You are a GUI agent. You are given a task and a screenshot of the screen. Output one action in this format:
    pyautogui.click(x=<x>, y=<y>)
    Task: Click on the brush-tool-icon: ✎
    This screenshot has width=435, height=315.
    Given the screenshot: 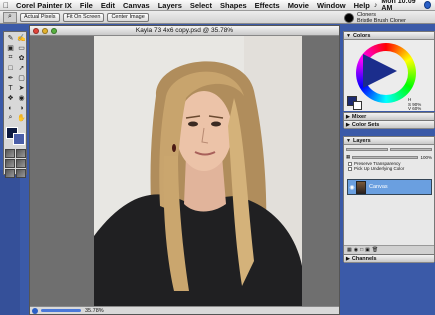 What is the action you would take?
    pyautogui.click(x=10, y=38)
    